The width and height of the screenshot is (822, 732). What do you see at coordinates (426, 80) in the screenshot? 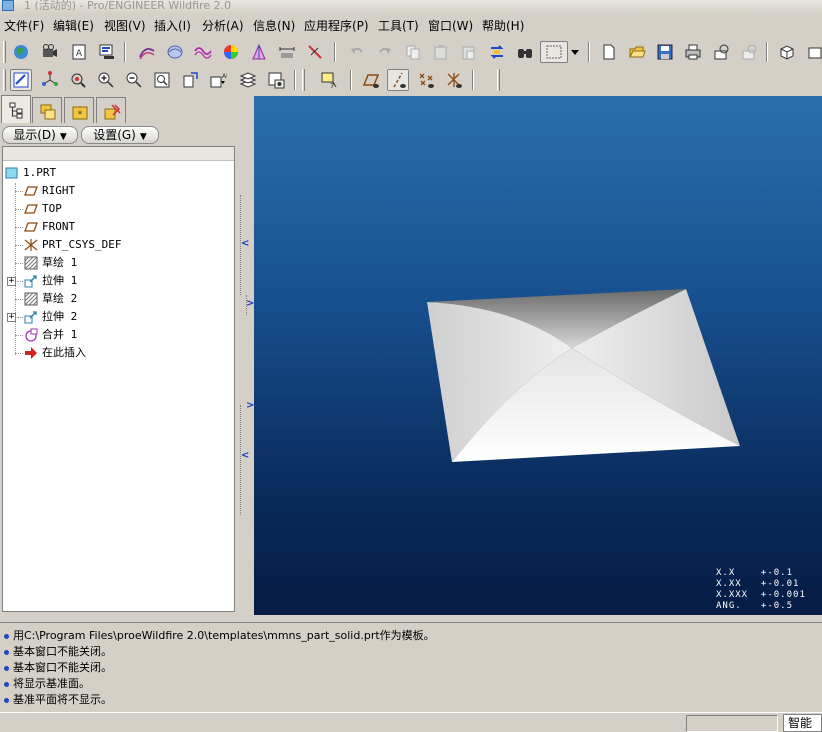
I see `datum-point-toggle-icon` at bounding box center [426, 80].